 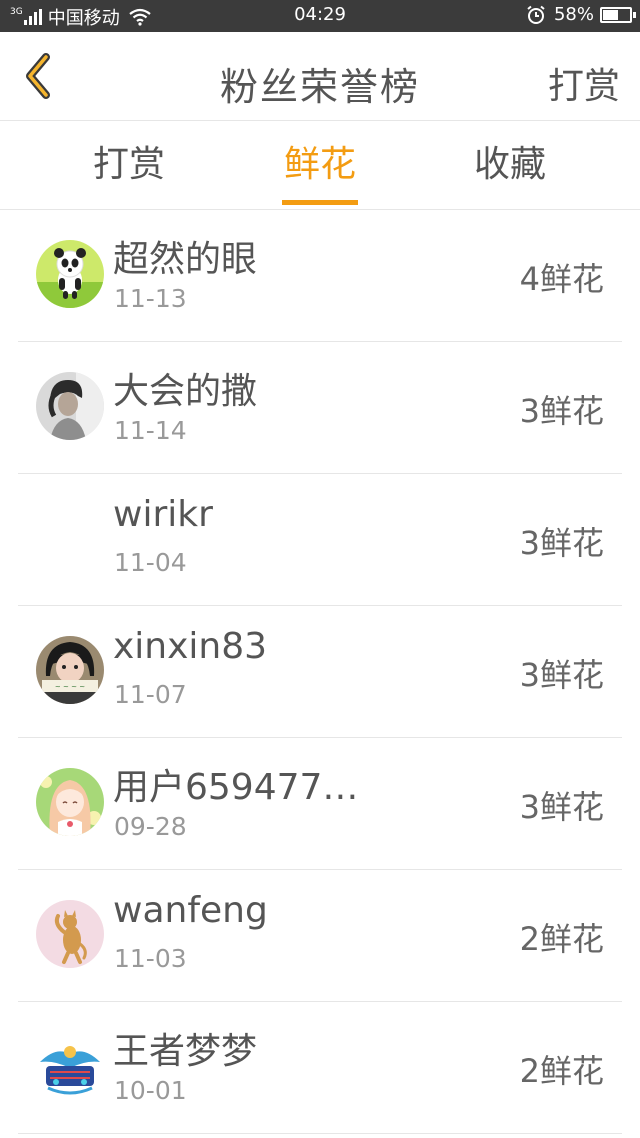 I want to click on chevron-left-icon, so click(x=38, y=76).